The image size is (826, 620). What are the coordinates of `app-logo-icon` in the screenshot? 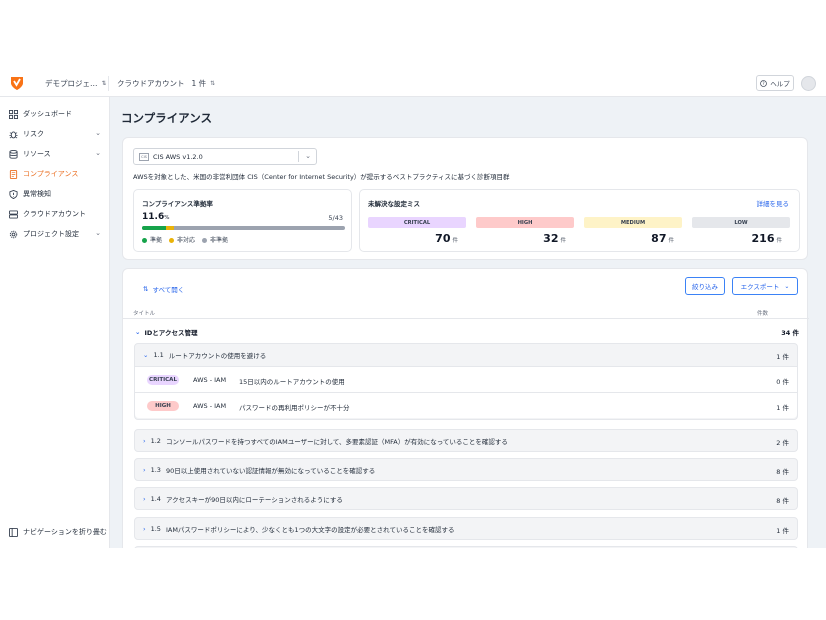 It's located at (17, 83).